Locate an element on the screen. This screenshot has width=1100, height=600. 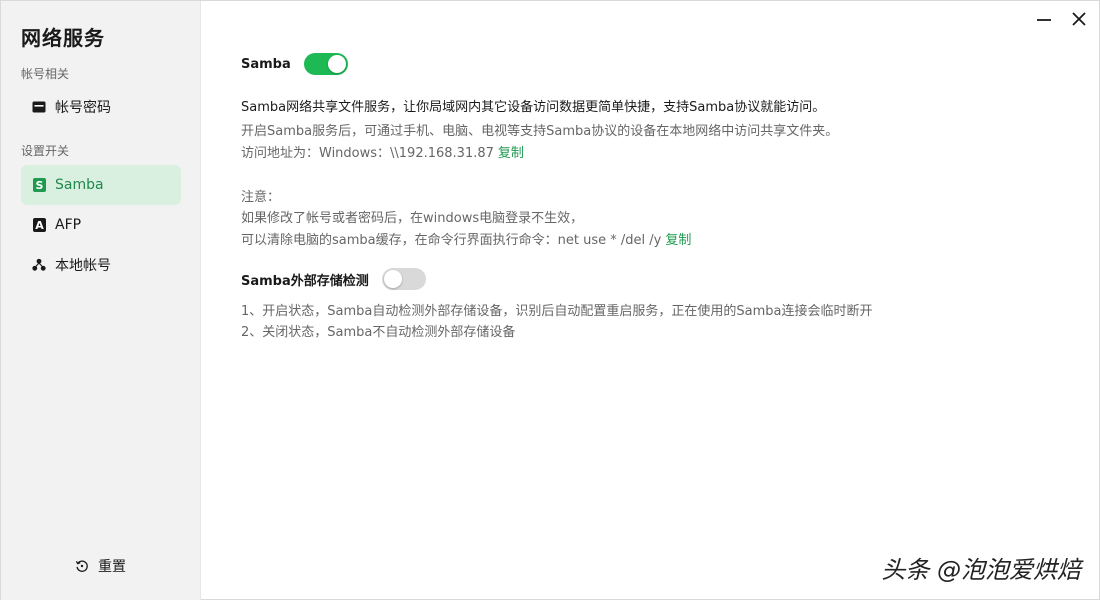
copy-address-link: 复制 is located at coordinates (511, 153).